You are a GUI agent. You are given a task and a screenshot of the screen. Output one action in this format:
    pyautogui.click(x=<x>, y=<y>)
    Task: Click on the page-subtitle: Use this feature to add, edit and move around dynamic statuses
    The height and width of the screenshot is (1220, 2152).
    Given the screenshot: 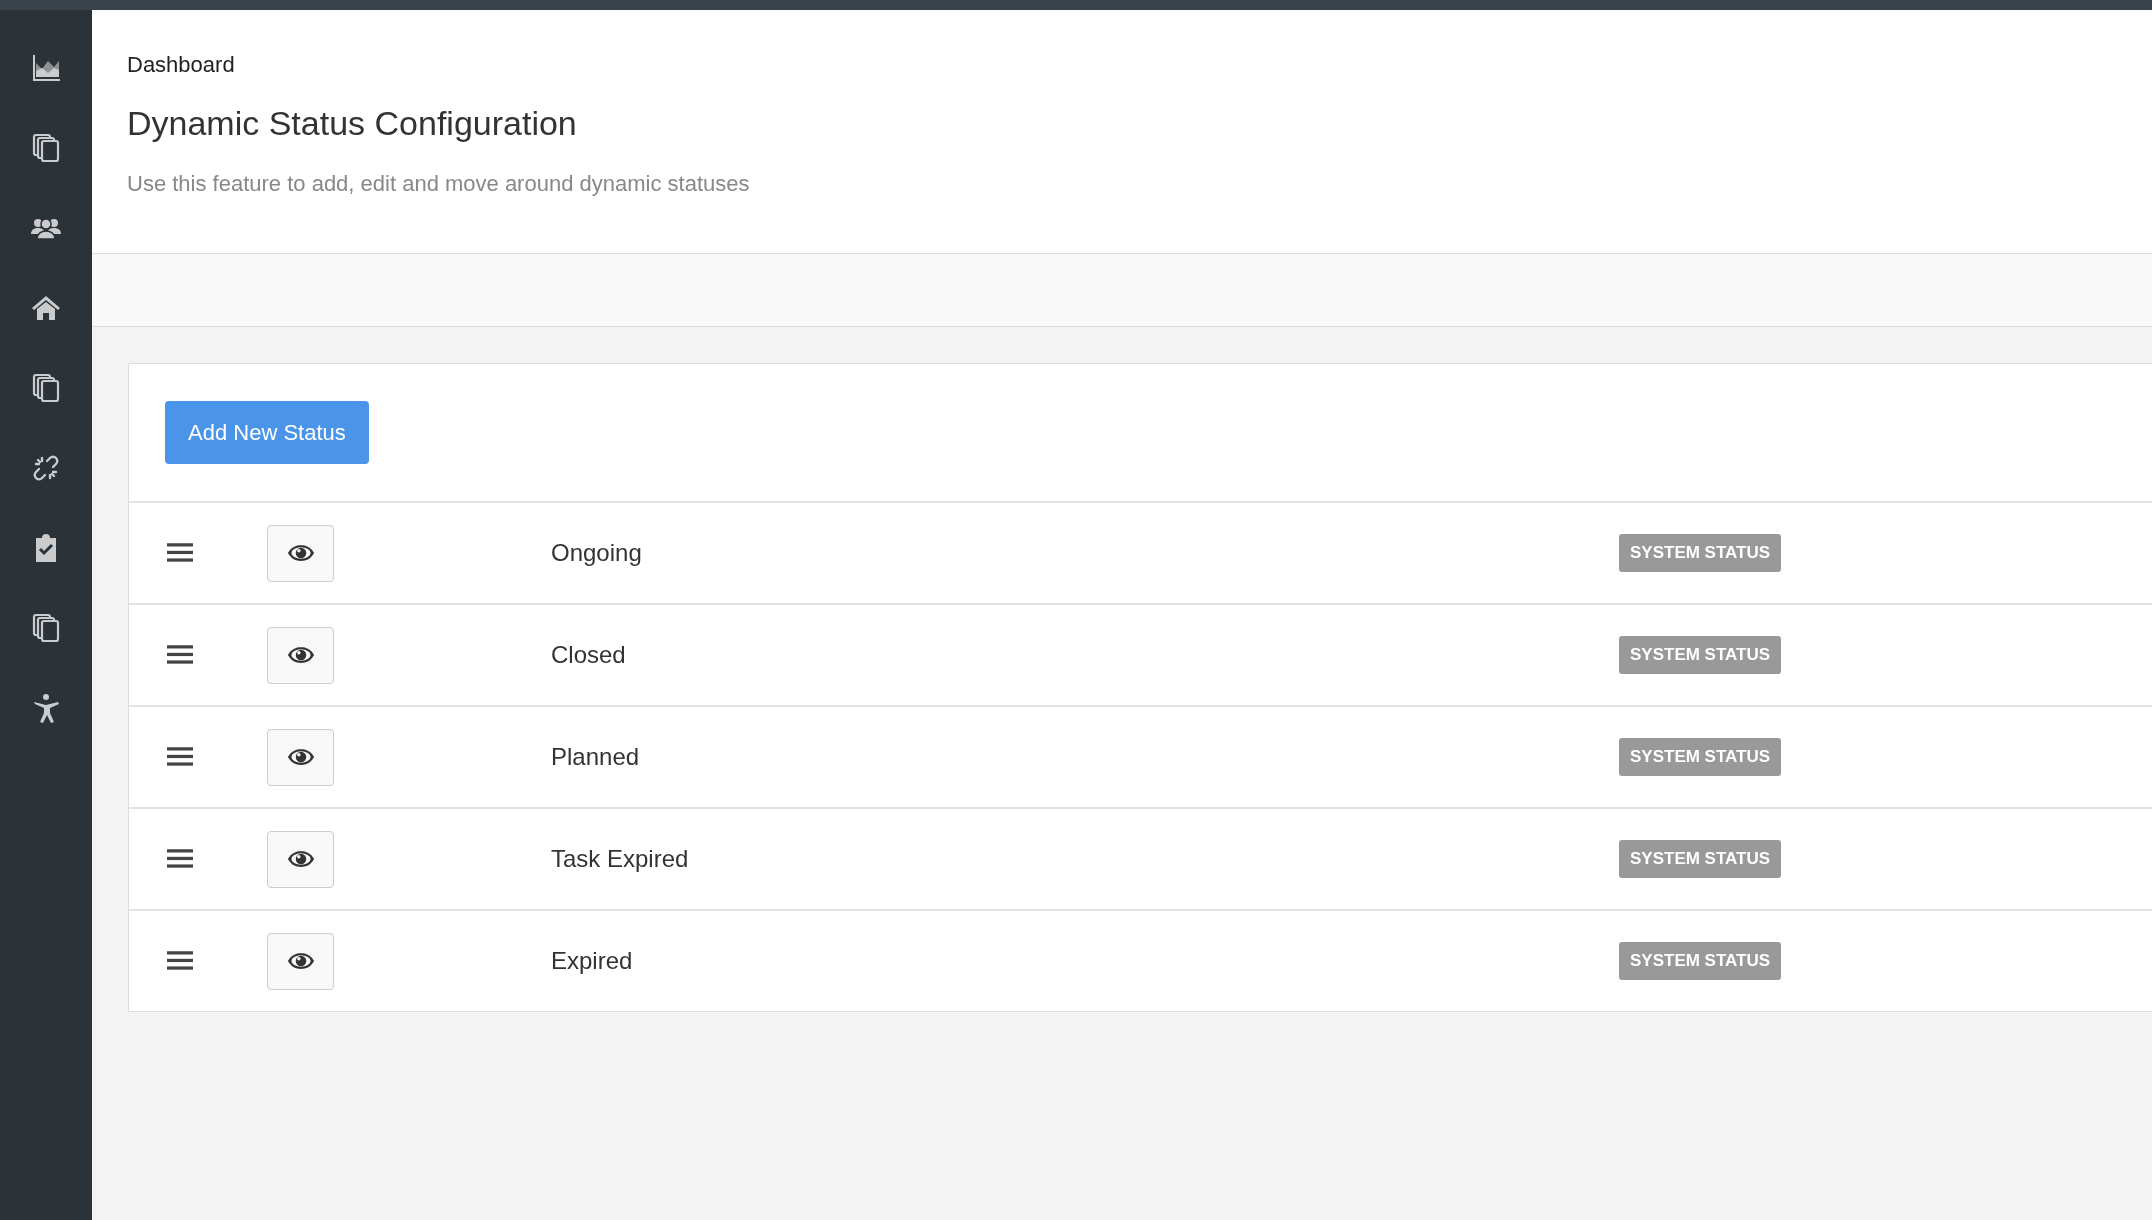 What is the action you would take?
    pyautogui.click(x=439, y=184)
    